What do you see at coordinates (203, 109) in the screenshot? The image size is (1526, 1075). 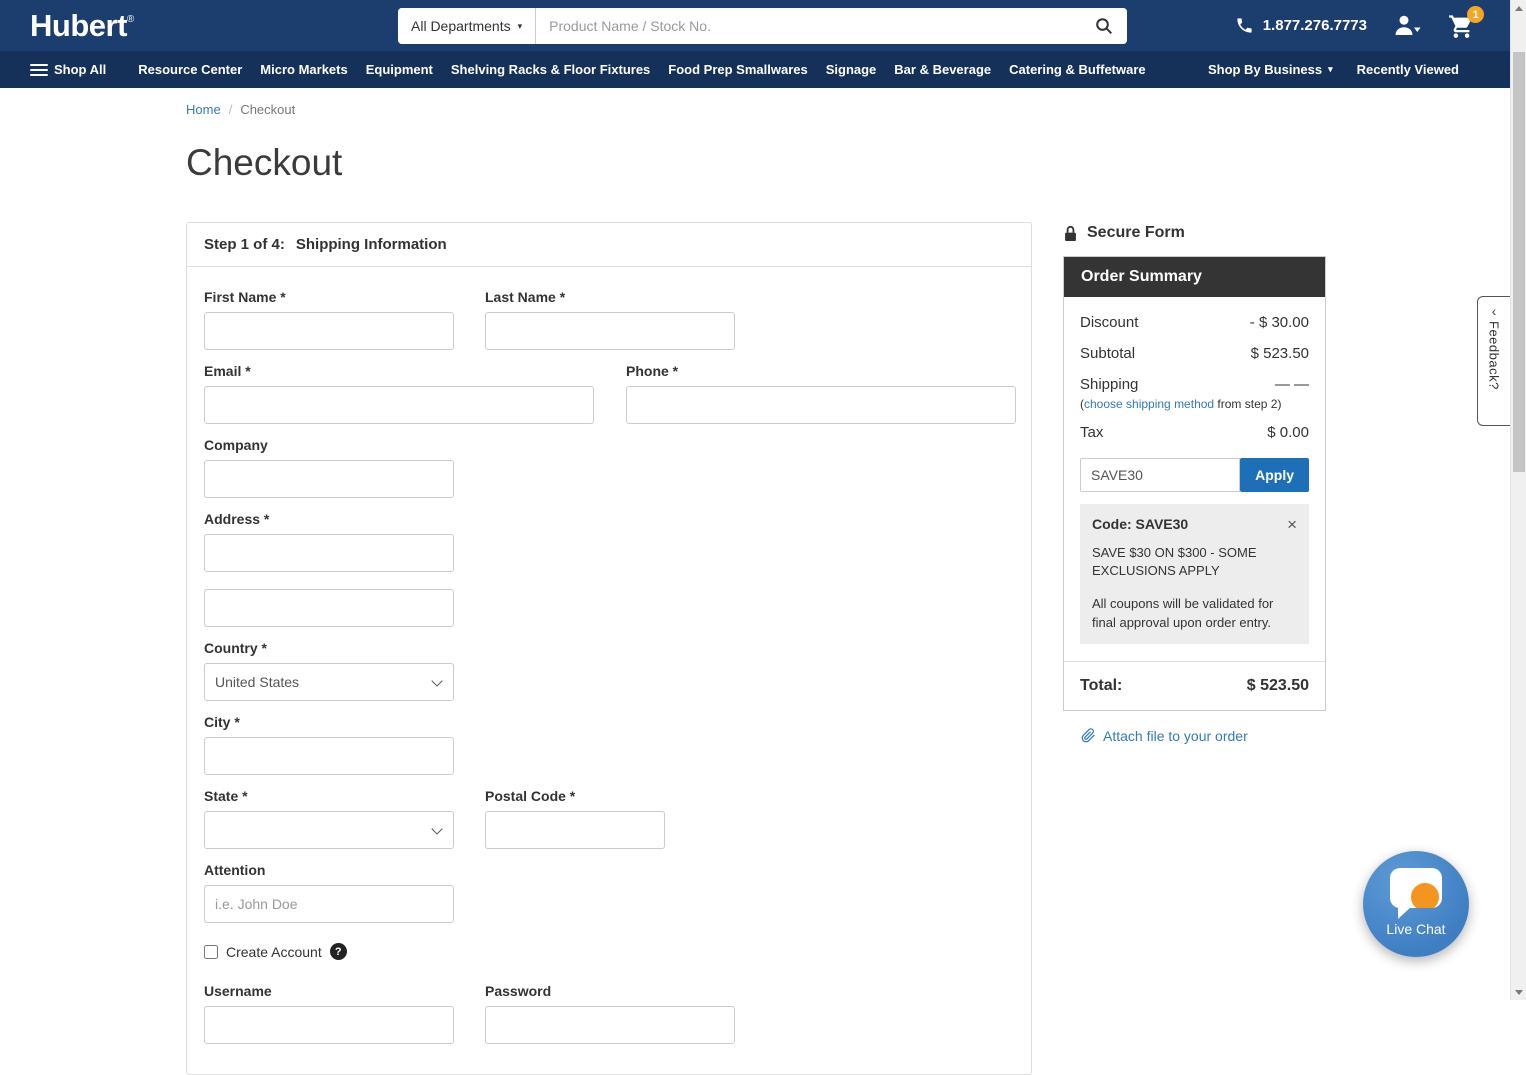 I see `breadcrumb-home-link: Home` at bounding box center [203, 109].